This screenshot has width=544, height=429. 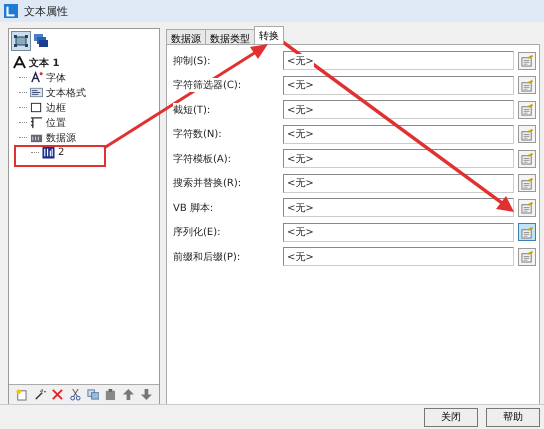 I want to click on app-icon, so click(x=11, y=11).